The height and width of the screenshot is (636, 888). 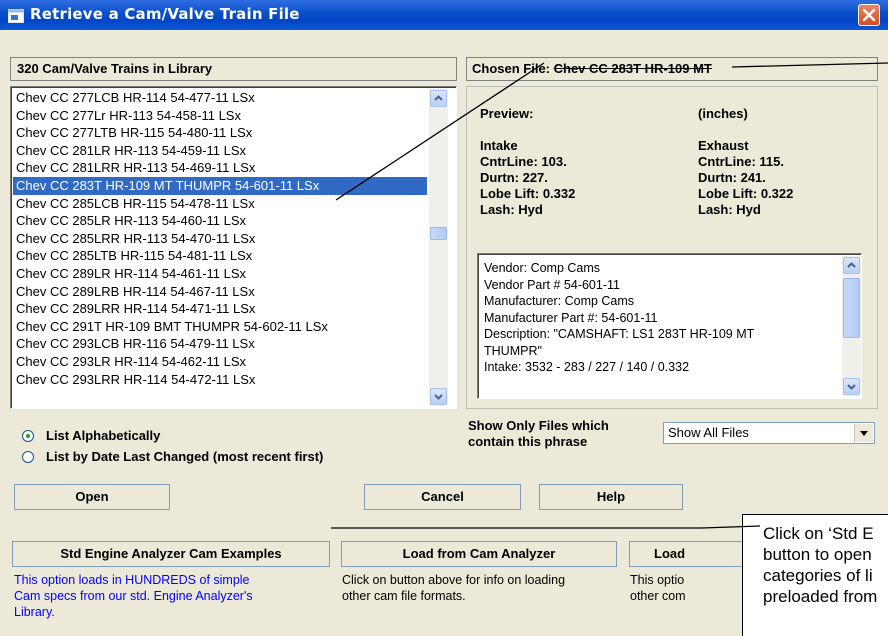 I want to click on selected-item-leader-line, so click(x=440, y=131).